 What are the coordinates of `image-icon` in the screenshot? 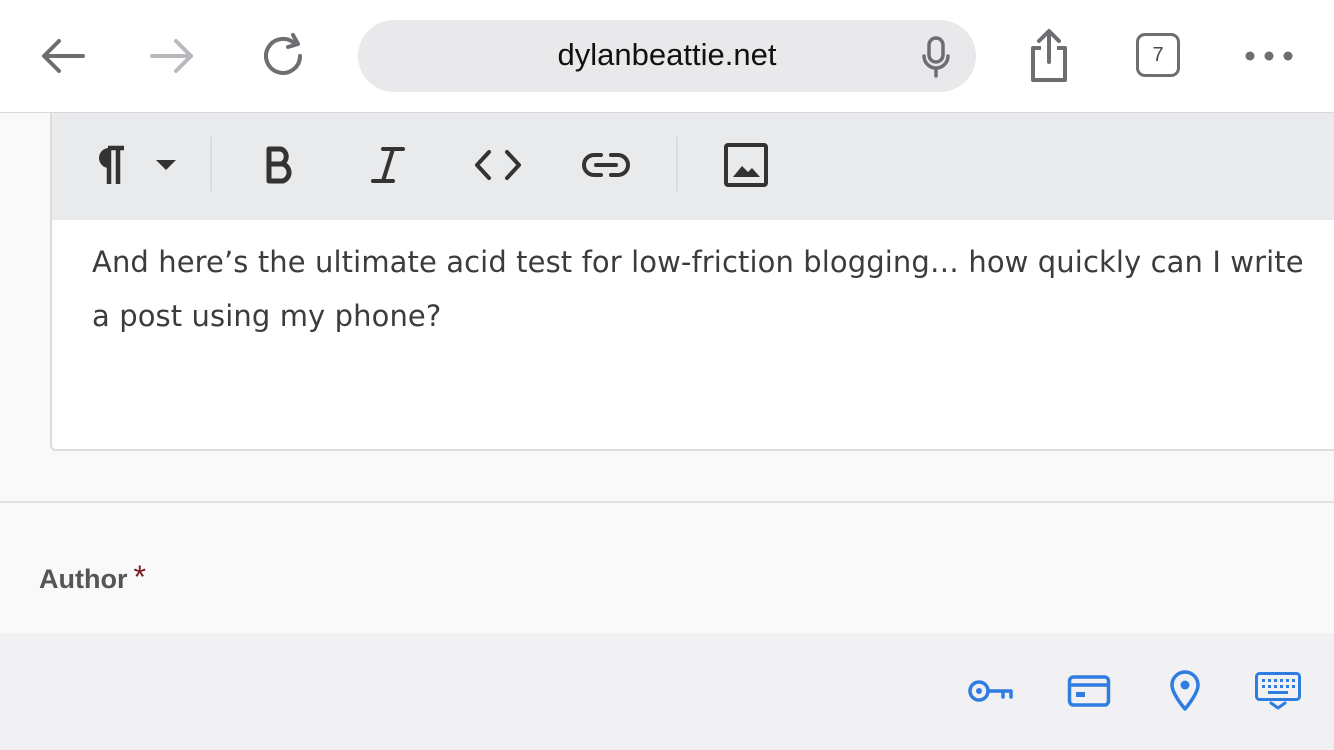 It's located at (746, 165).